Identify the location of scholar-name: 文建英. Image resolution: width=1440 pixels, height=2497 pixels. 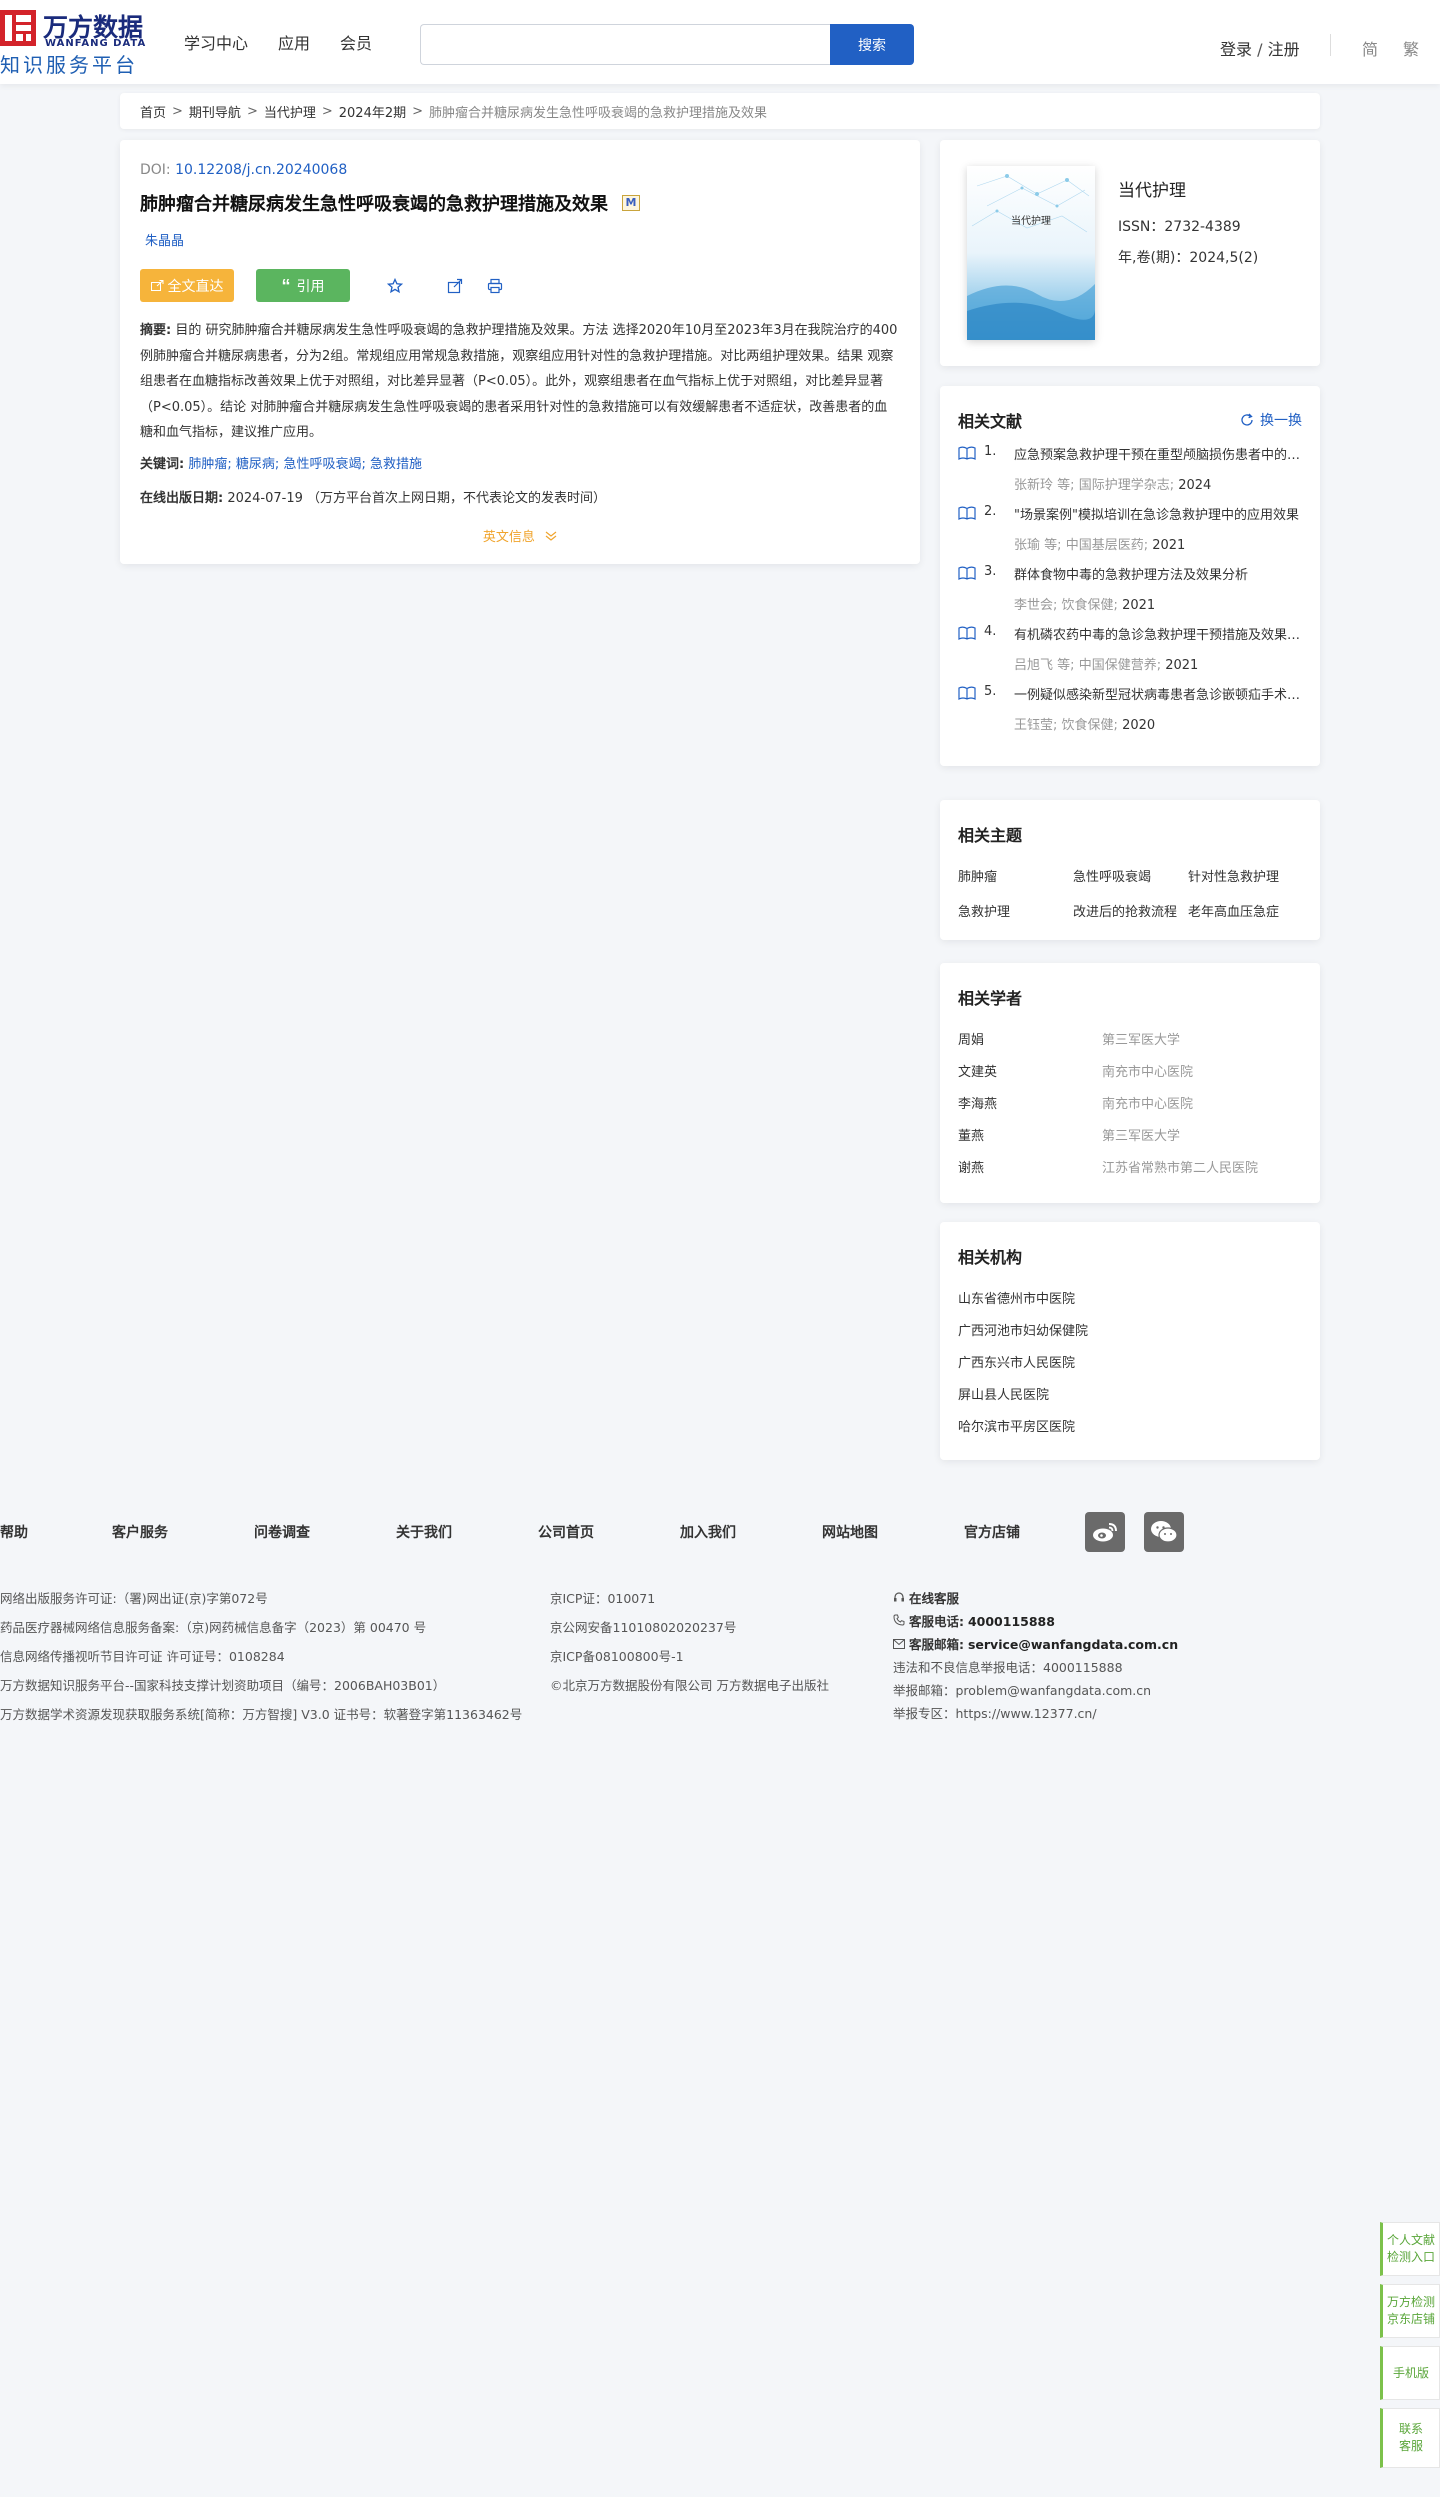
(977, 1070).